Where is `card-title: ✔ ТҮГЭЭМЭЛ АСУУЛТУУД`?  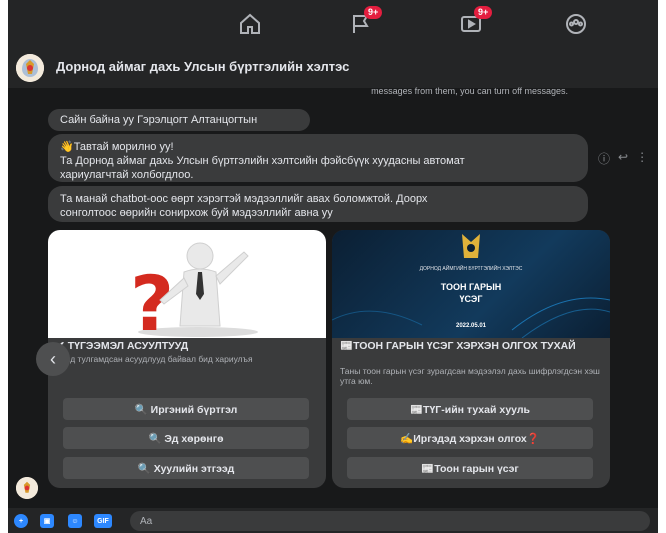 card-title: ✔ ТҮГЭЭМЭЛ АСУУЛТУУД is located at coordinates (122, 346).